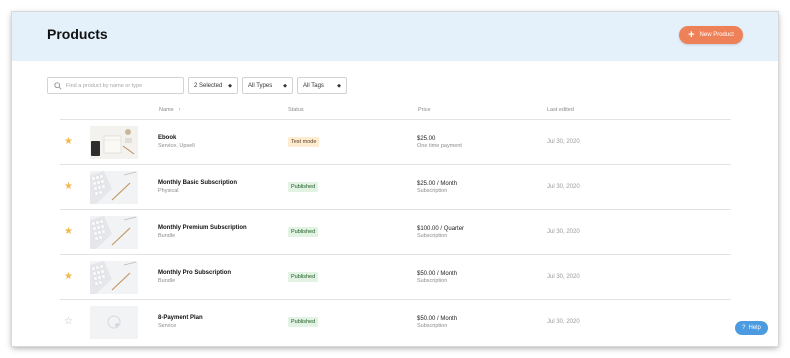  Describe the element at coordinates (179, 110) in the screenshot. I see `sort-up-icon: ↑` at that location.